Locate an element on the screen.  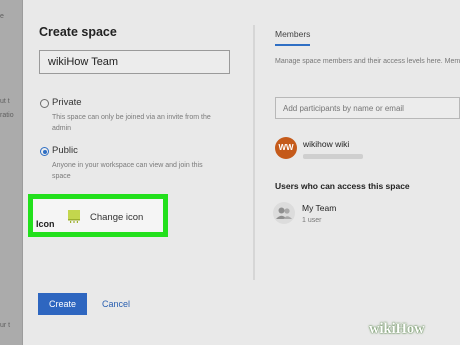
dialog-title: Create space is located at coordinates (78, 32).